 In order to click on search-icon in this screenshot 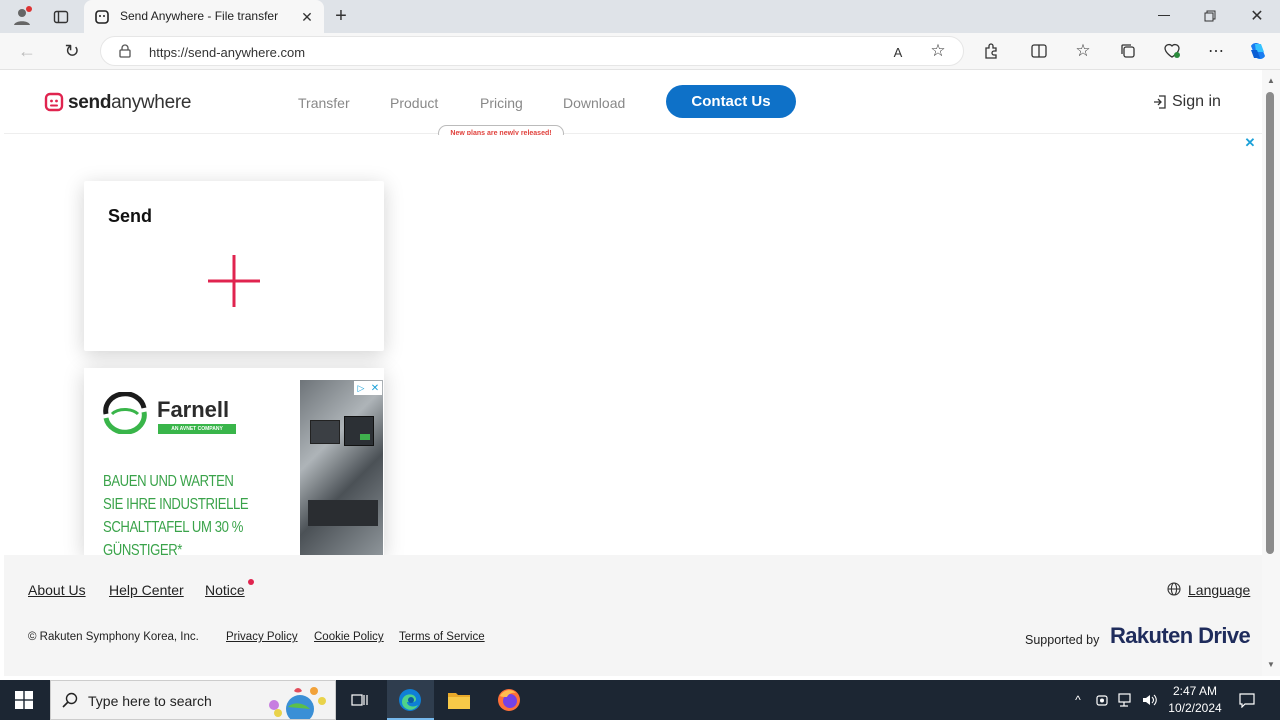, I will do `click(70, 700)`.